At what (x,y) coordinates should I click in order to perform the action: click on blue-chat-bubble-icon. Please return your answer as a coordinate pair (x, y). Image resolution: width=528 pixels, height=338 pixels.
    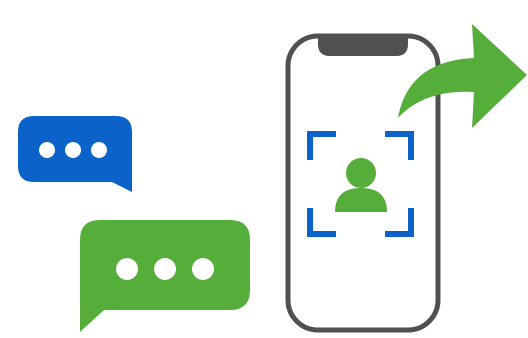
    Looking at the image, I should click on (75, 154).